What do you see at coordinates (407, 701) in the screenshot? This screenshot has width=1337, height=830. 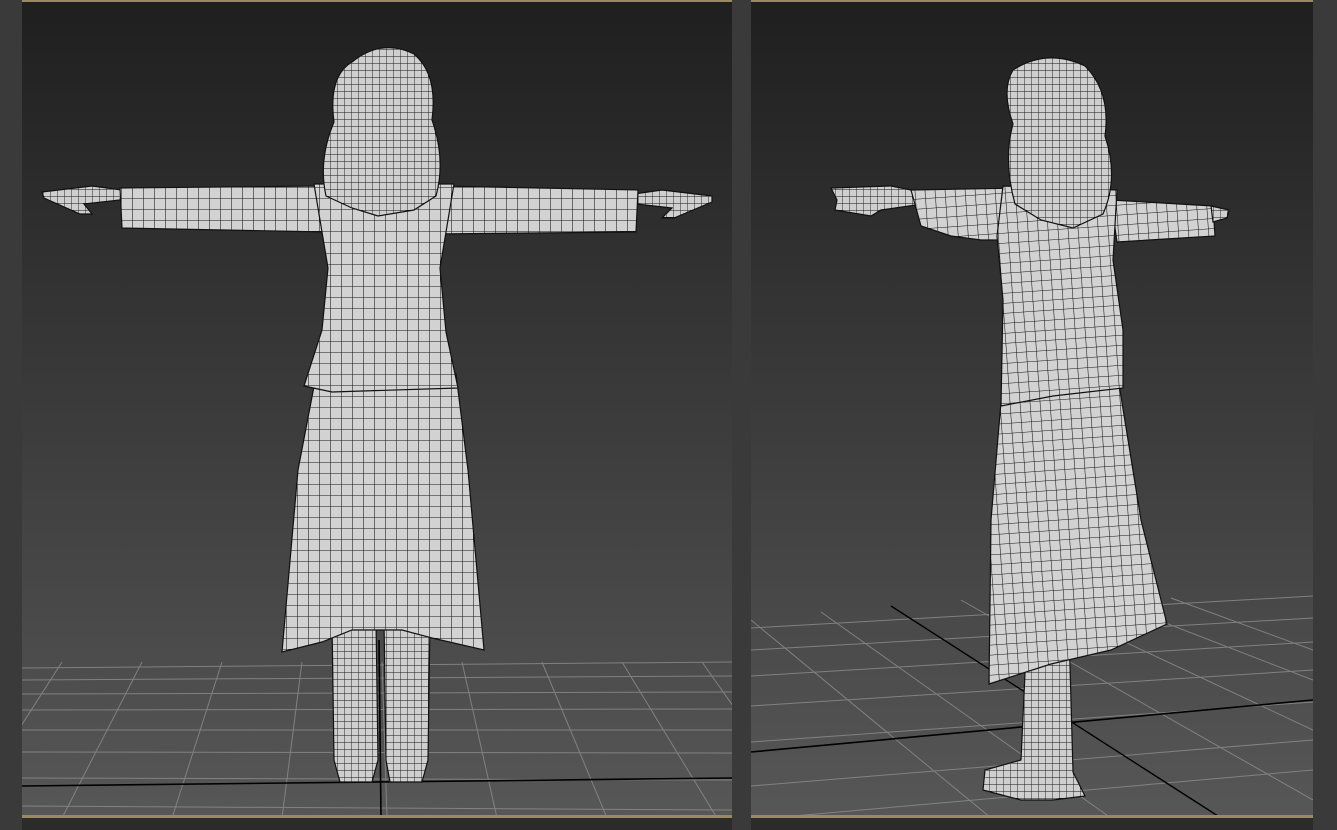 I see `right-leg` at bounding box center [407, 701].